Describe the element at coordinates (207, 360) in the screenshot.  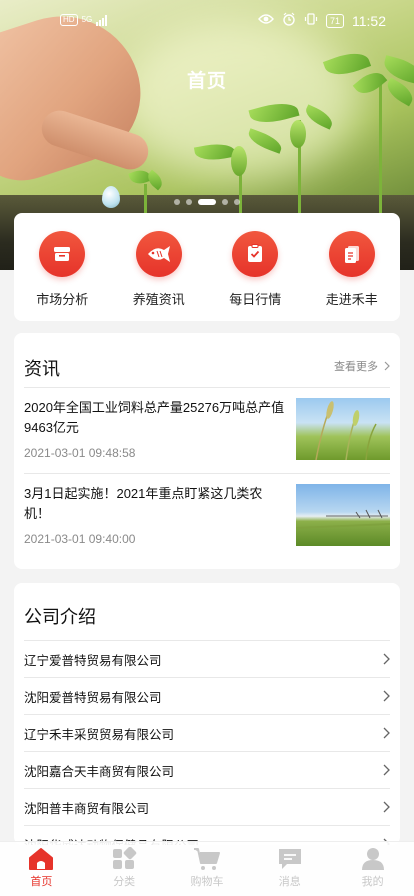
I see `news-header: 资讯 查看更多` at that location.